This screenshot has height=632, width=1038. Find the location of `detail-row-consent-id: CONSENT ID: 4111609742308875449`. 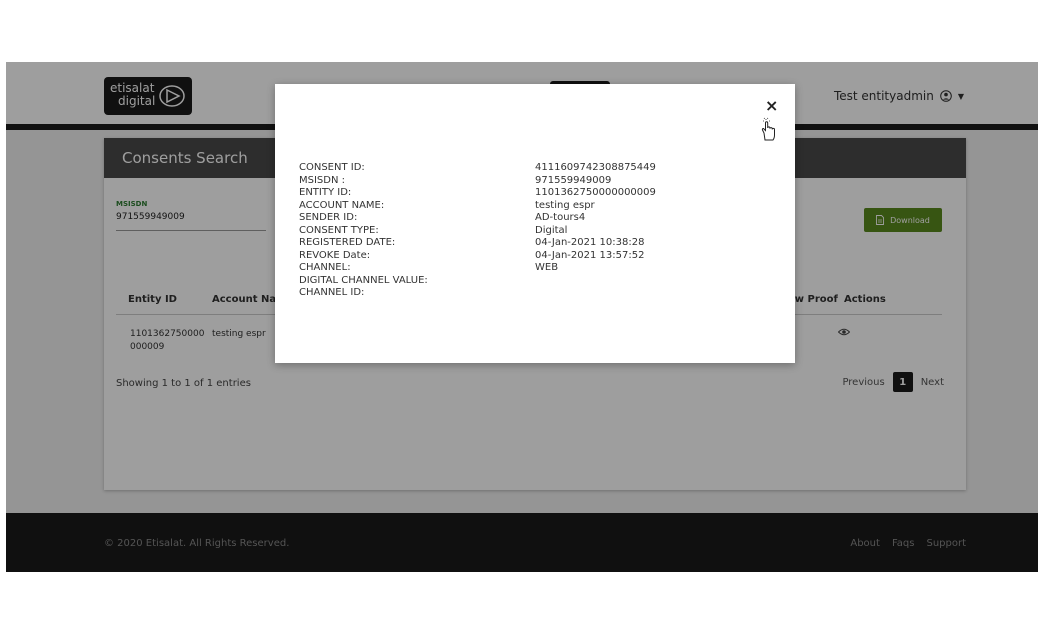

detail-row-consent-id: CONSENT ID: 4111609742308875449 is located at coordinates (477, 167).